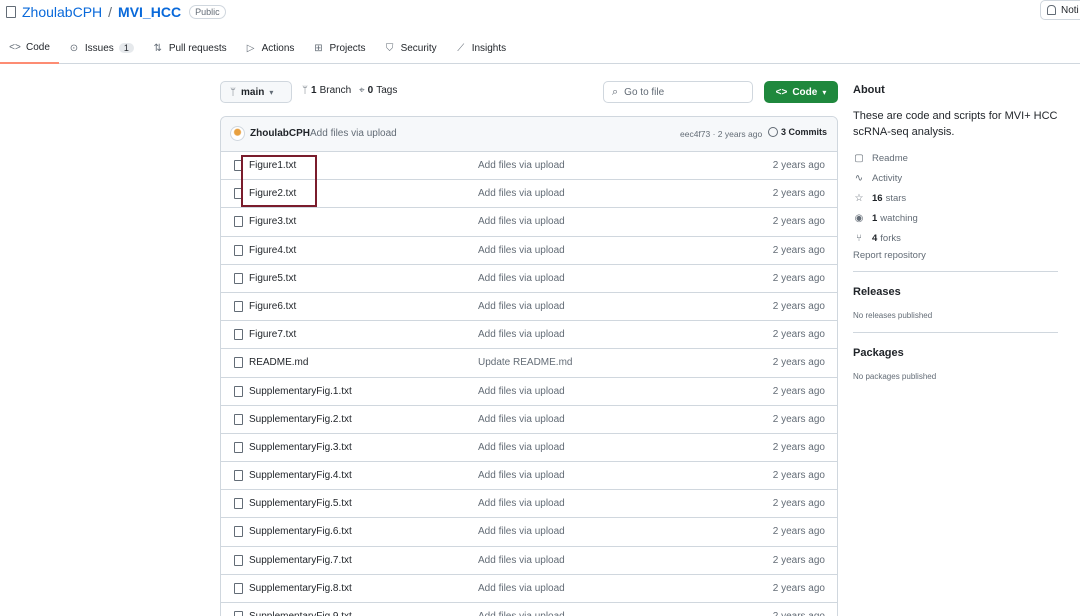  I want to click on stars-link: ☆ 16 stars, so click(955, 198).